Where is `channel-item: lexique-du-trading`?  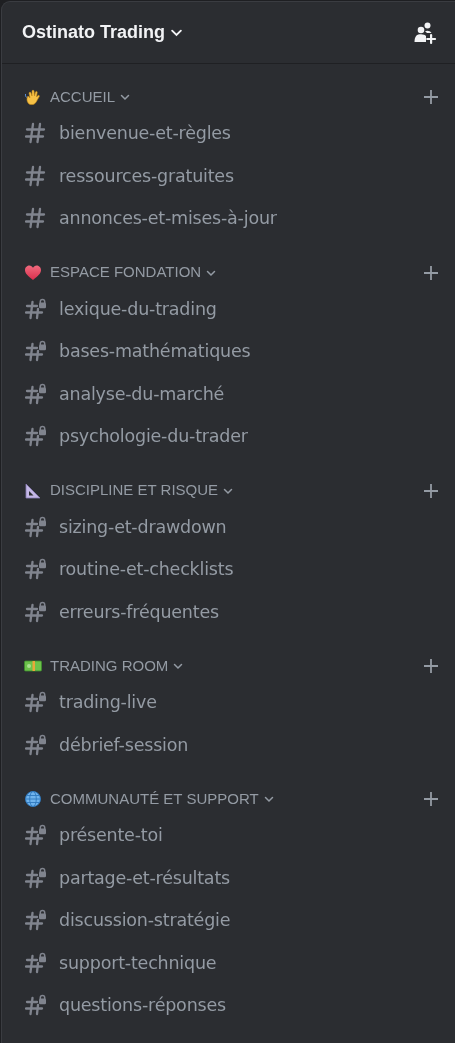
channel-item: lexique-du-trading is located at coordinates (228, 308).